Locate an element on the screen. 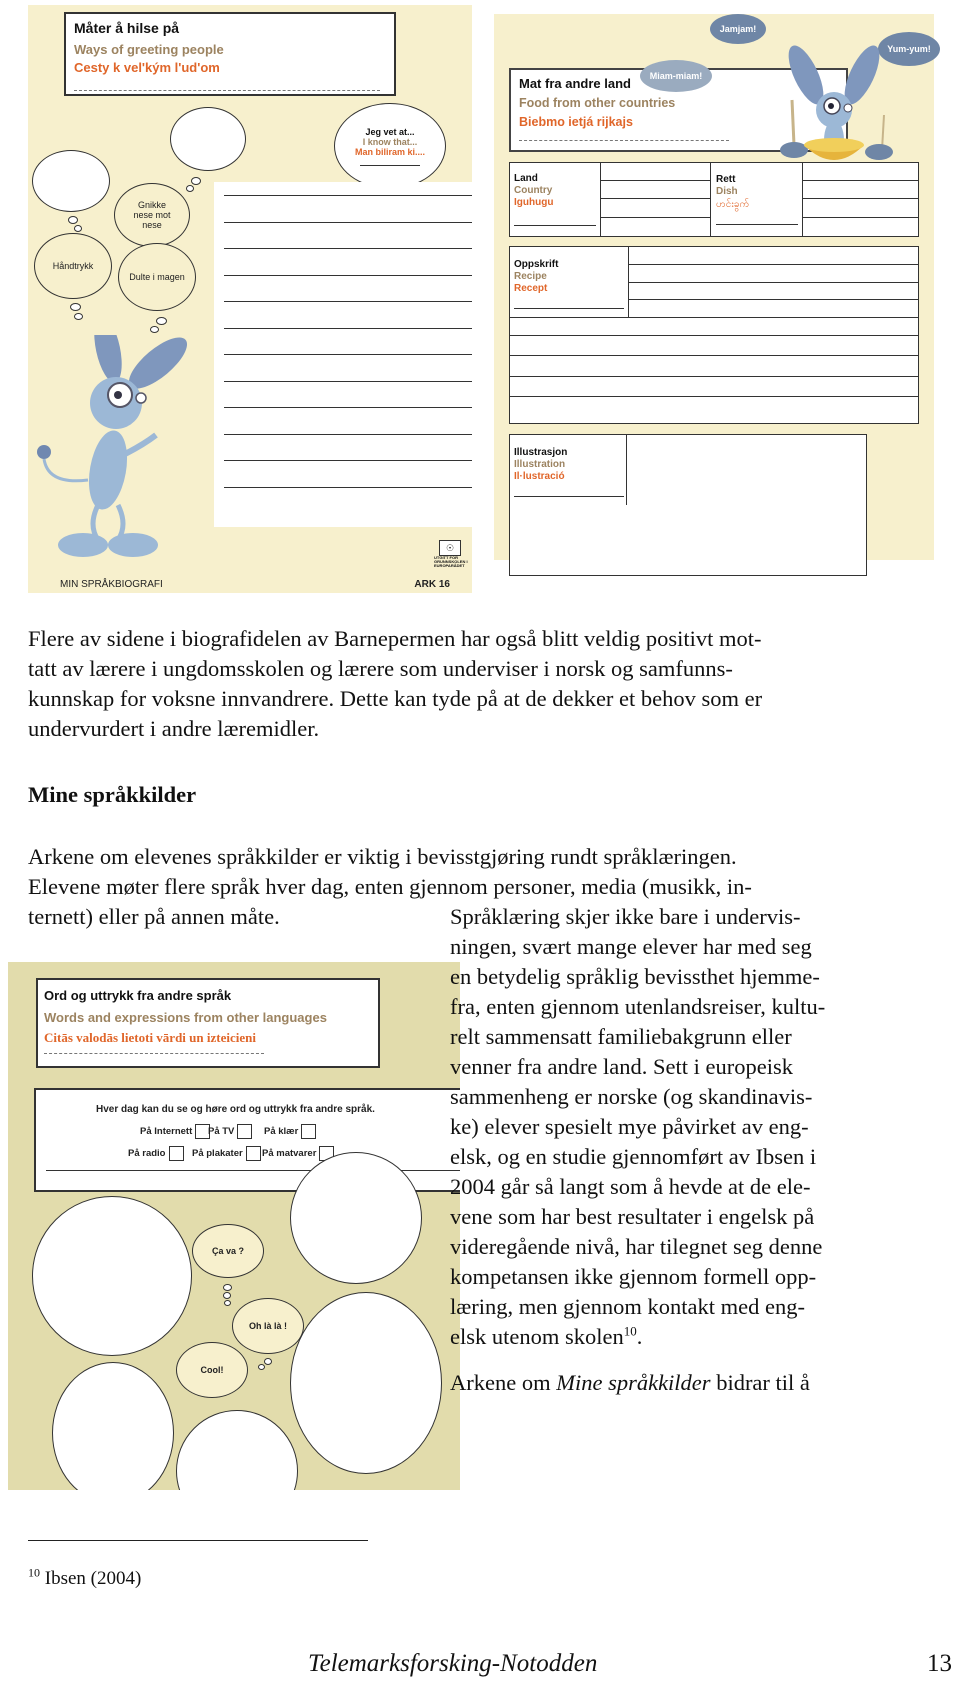  checkbox-tv is located at coordinates (245, 1131).